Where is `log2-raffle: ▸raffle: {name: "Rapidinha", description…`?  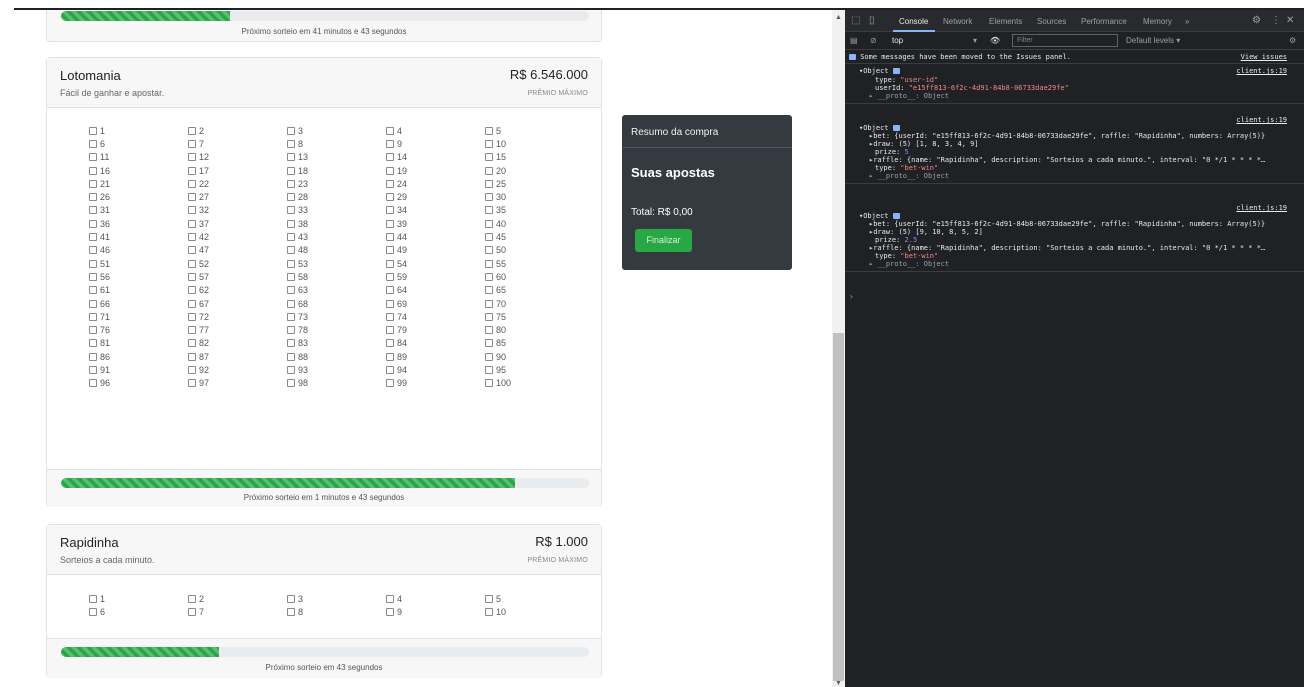 log2-raffle: ▸raffle: {name: "Rapidinha", description… is located at coordinates (1067, 160).